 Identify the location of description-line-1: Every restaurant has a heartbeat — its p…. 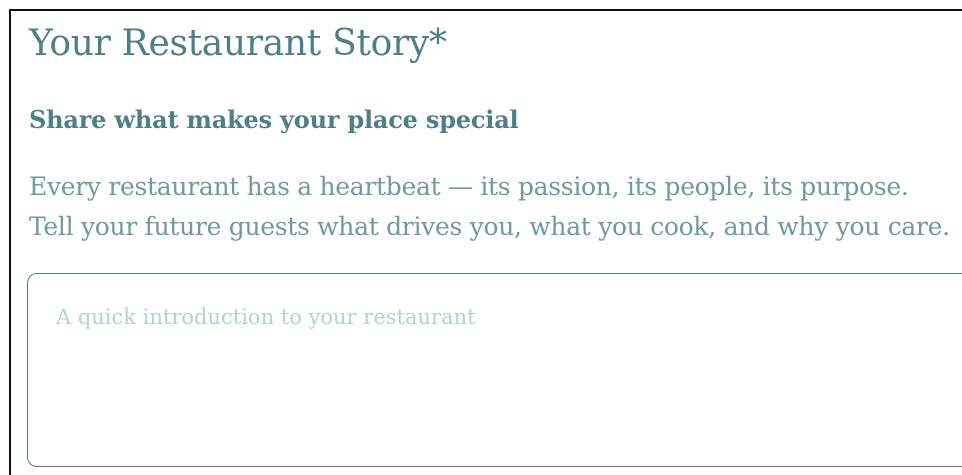
(469, 186).